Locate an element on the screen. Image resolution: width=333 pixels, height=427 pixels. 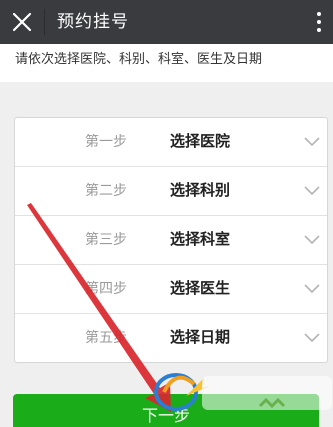
step-row-section: 第三步 选择科室 is located at coordinates (171, 240).